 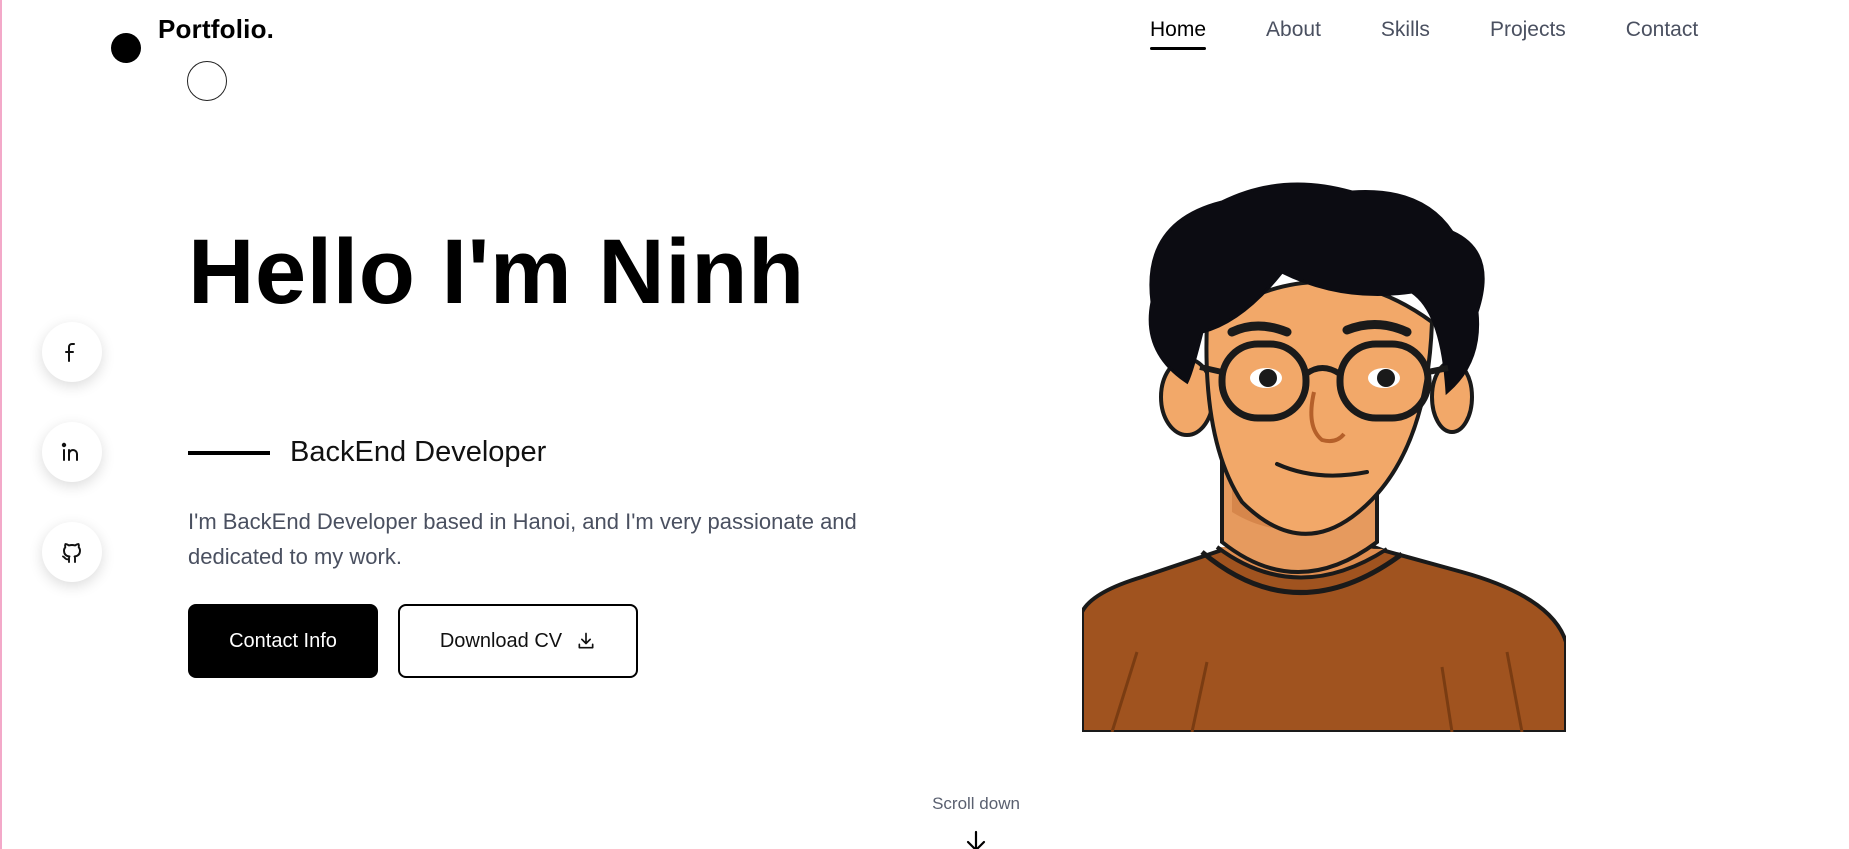 I want to click on github-button, so click(x=72, y=552).